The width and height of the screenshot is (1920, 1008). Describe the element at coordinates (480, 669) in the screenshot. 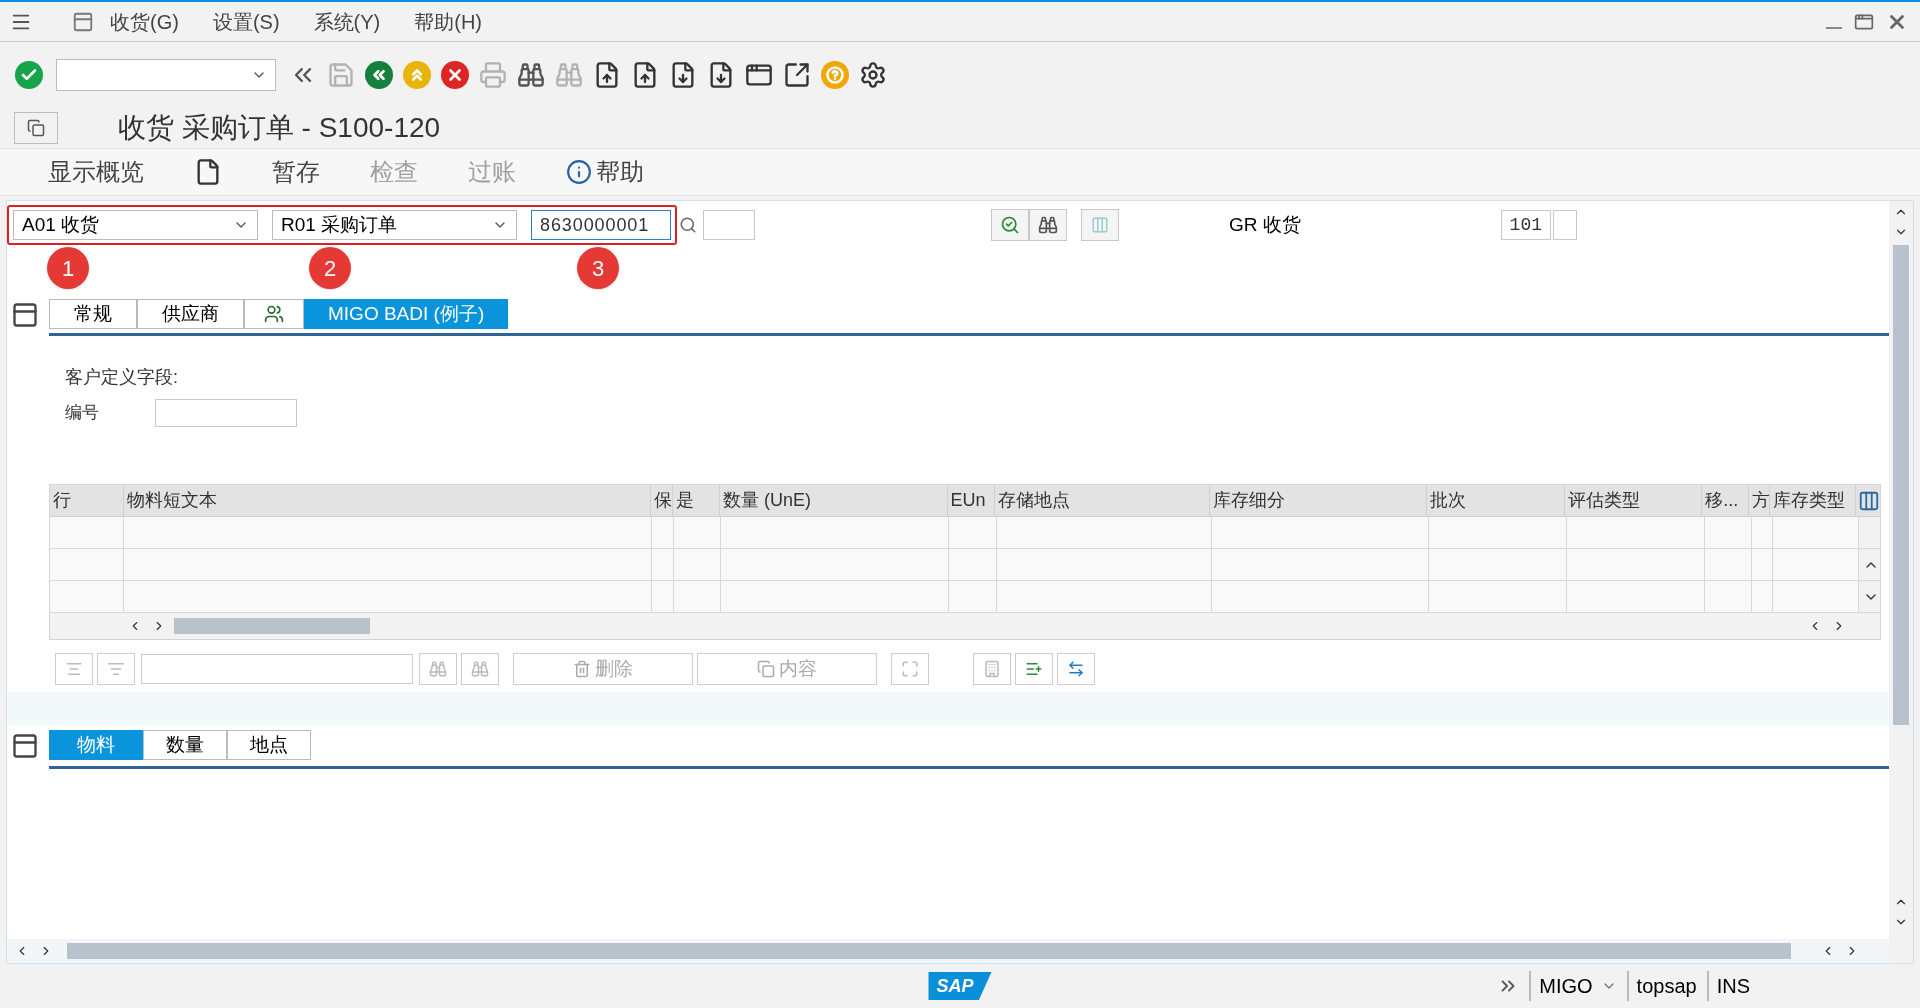

I see `search-next-button` at that location.